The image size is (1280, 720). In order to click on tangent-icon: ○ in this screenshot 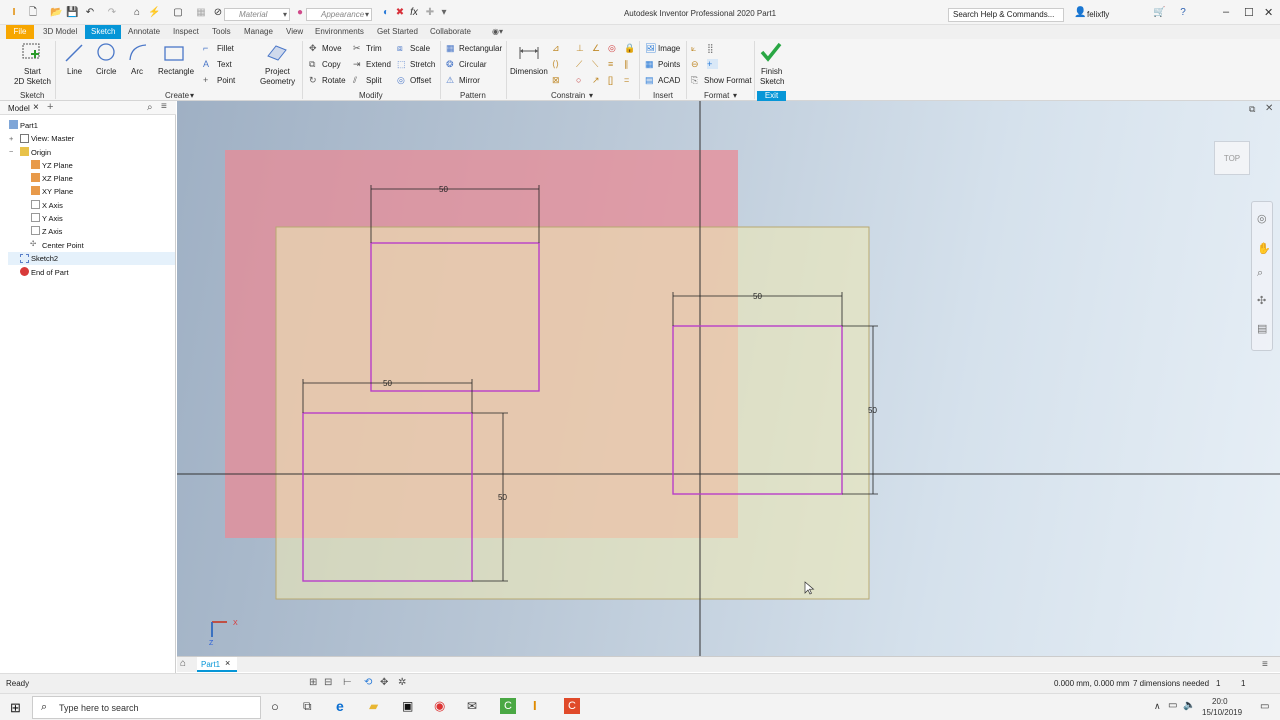, I will do `click(581, 80)`.